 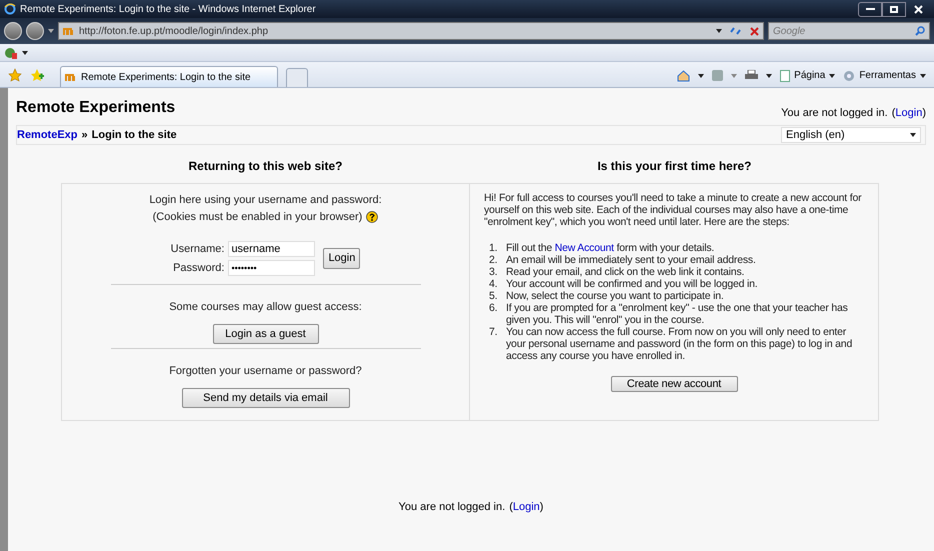 I want to click on step-number: 2., so click(x=493, y=260).